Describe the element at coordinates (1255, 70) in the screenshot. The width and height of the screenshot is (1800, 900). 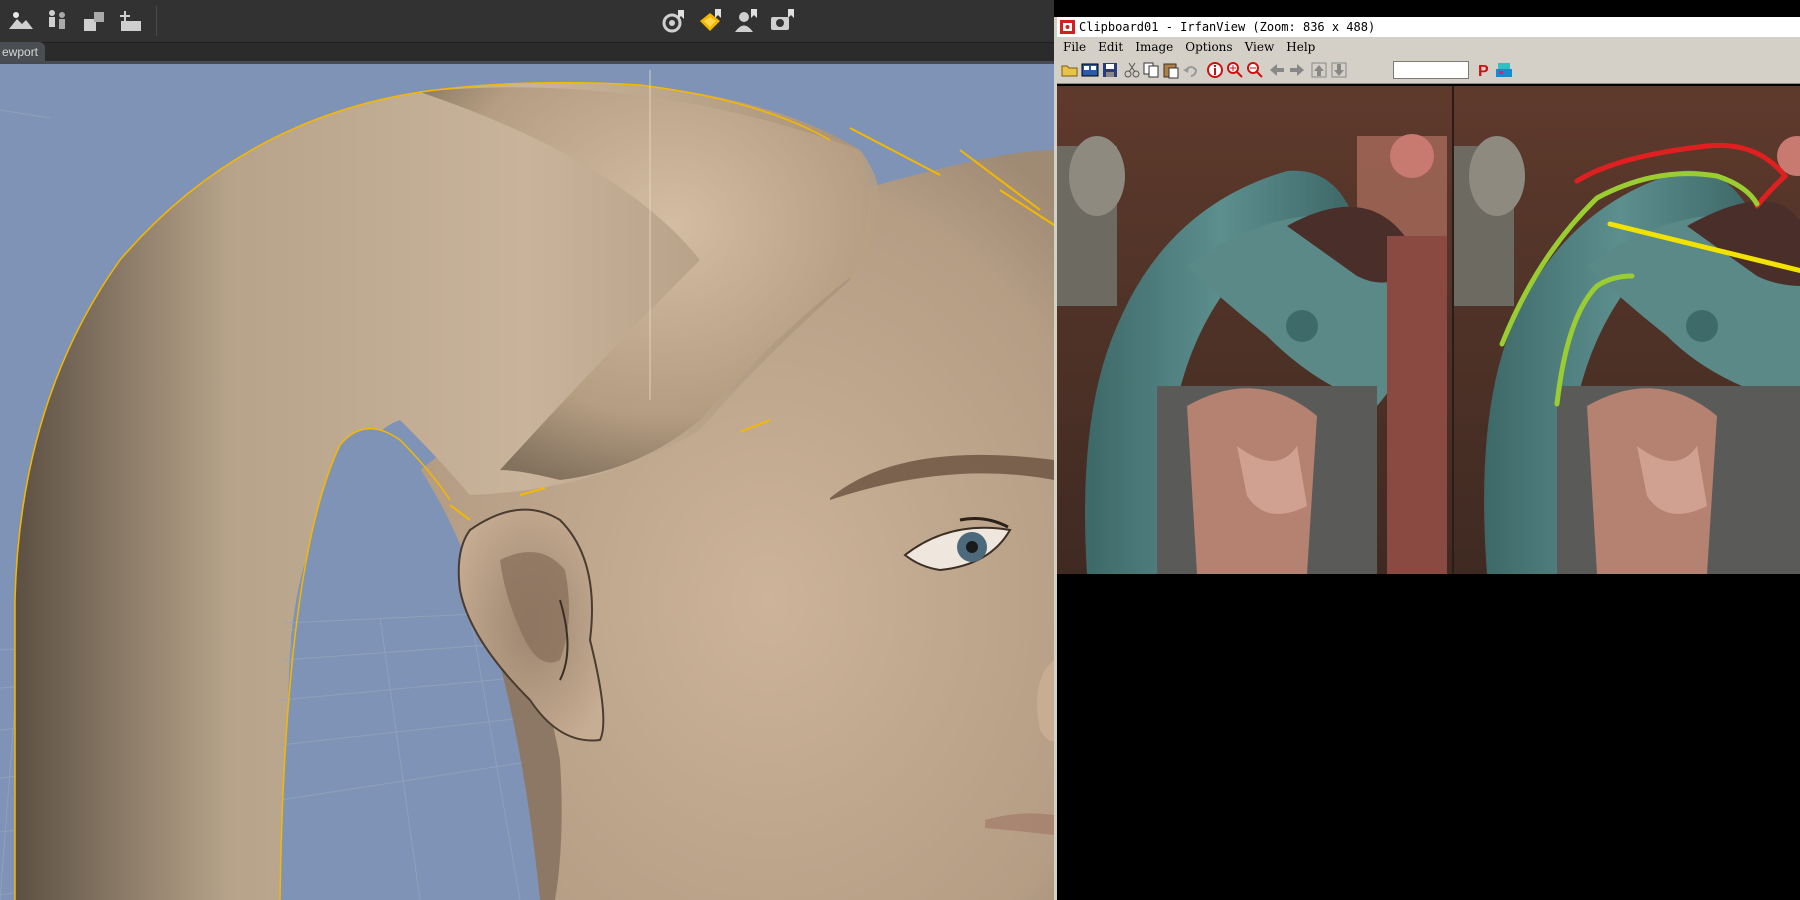
I see `zoom-out-icon` at that location.